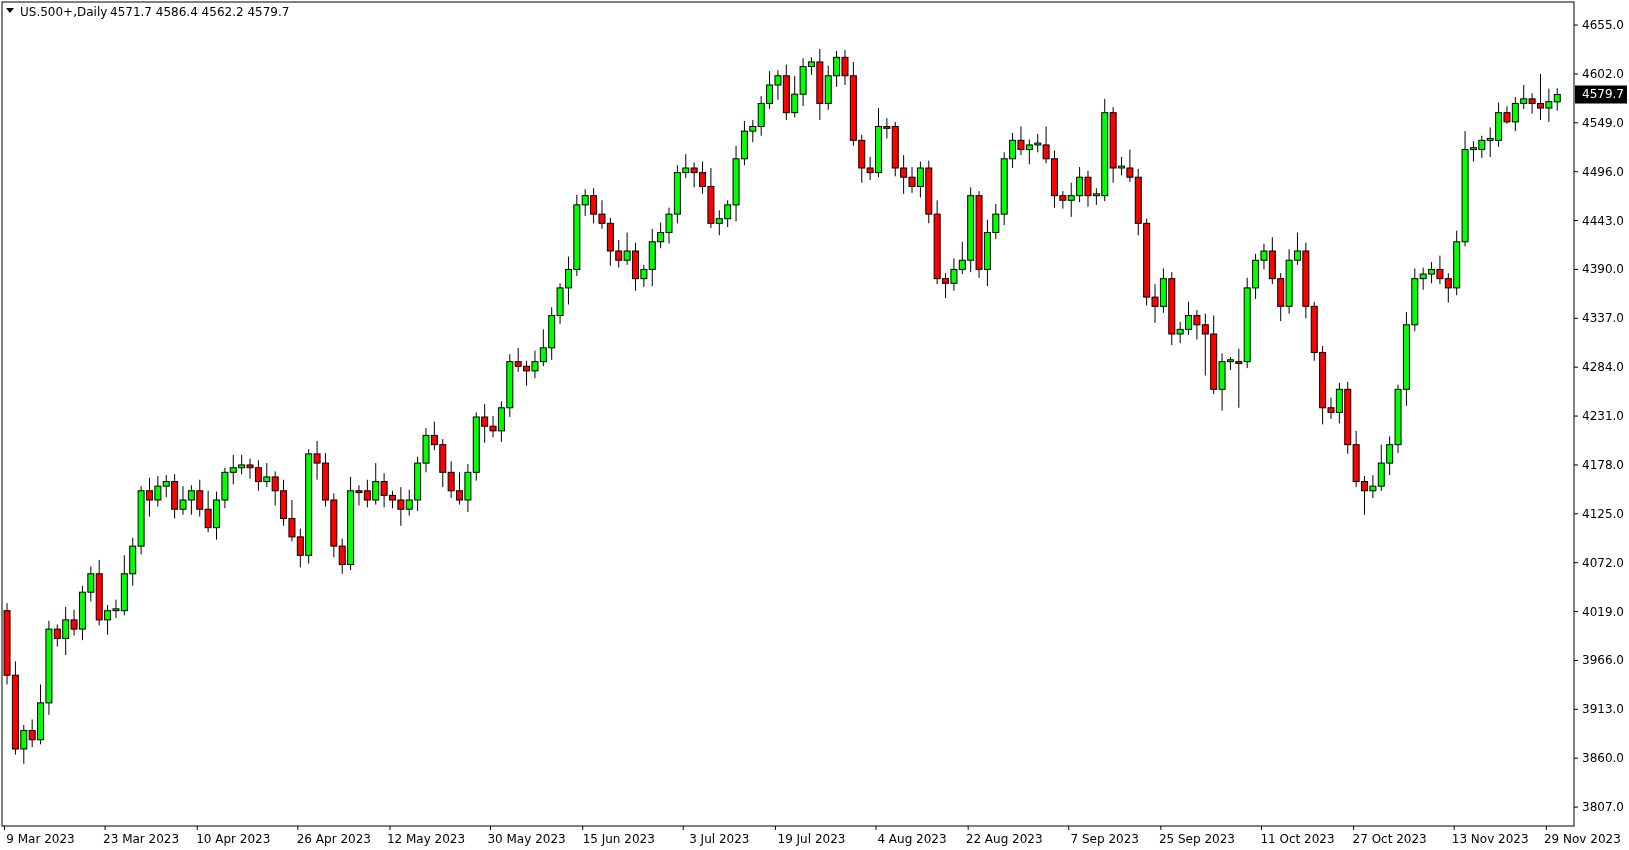 Image resolution: width=1629 pixels, height=850 pixels. What do you see at coordinates (719, 839) in the screenshot?
I see `date-axis-label: 3 Jul 2023` at bounding box center [719, 839].